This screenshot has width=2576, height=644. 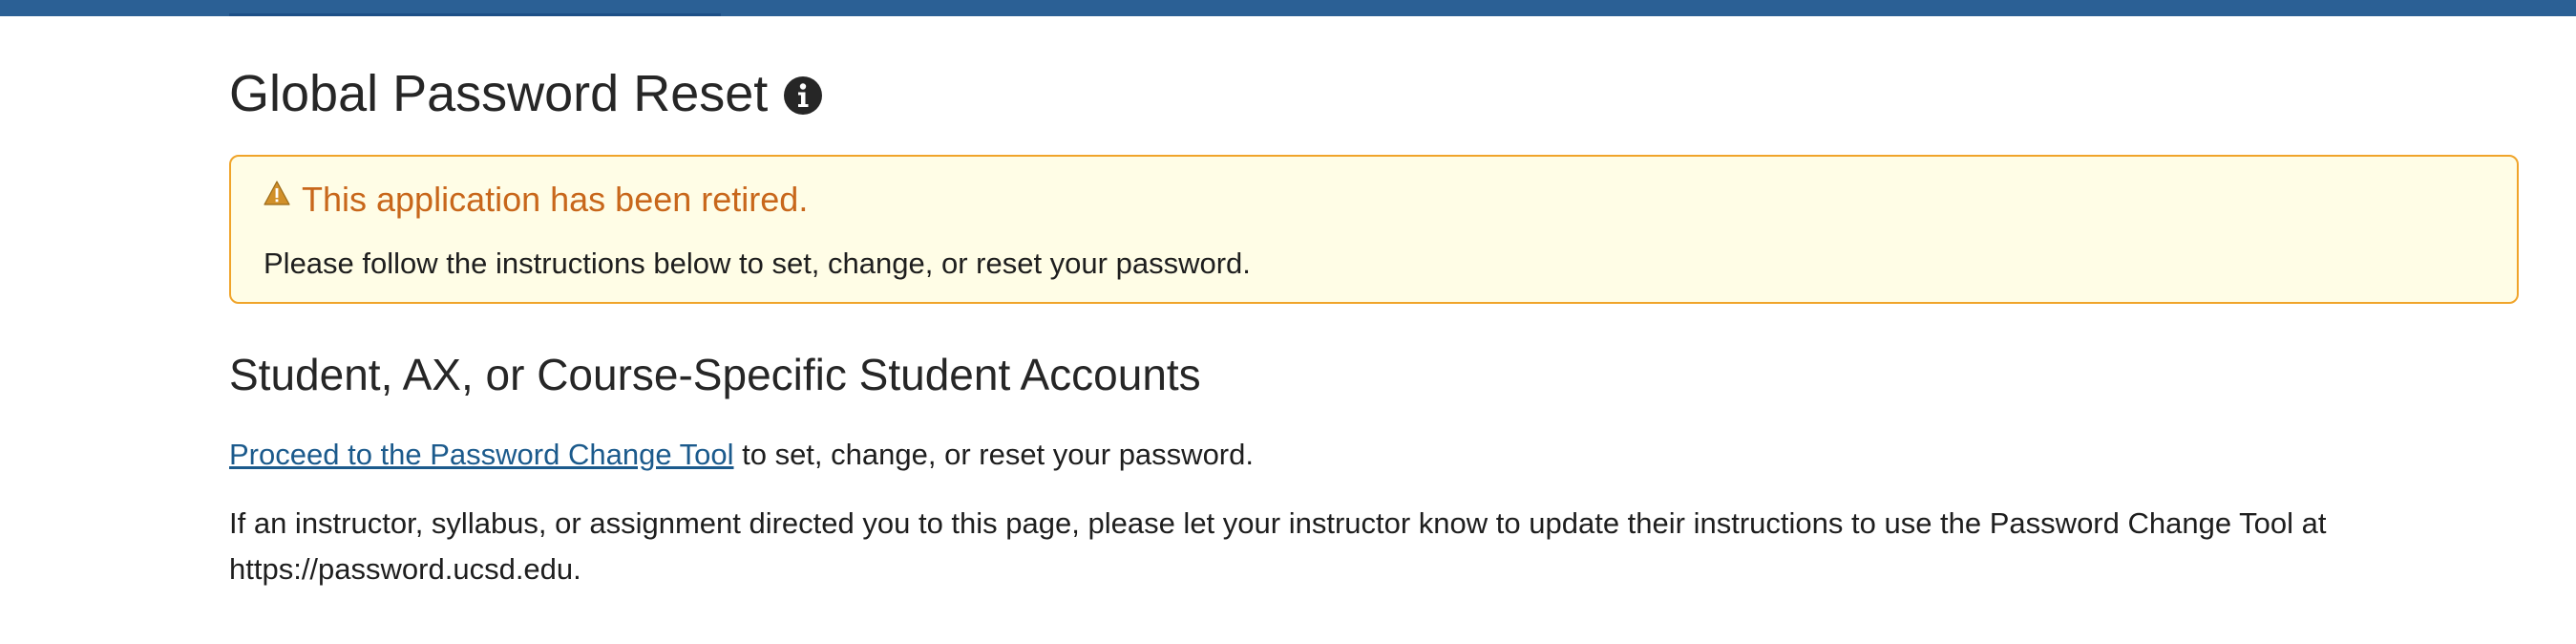 I want to click on alert-heading: This application has been retired., so click(x=536, y=200).